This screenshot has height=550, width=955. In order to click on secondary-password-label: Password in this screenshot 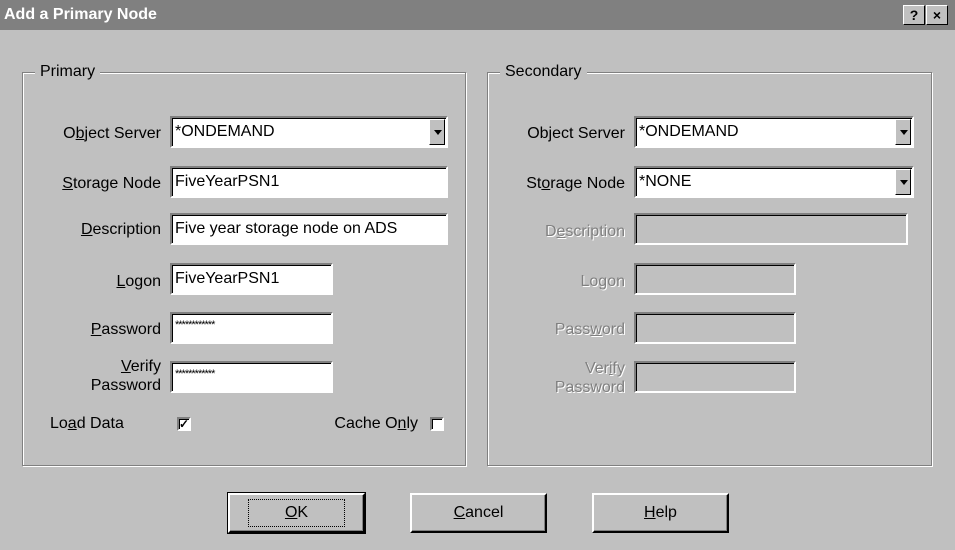, I will do `click(589, 329)`.